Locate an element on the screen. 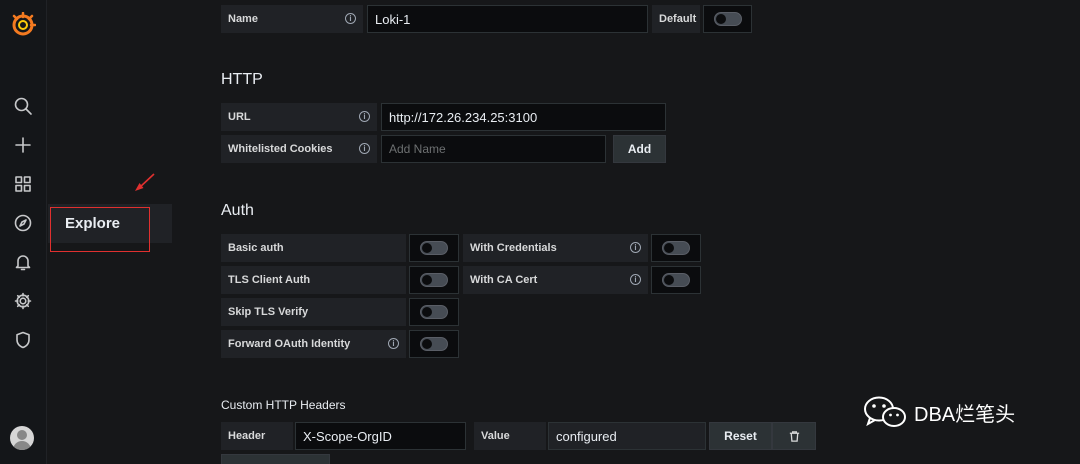 The height and width of the screenshot is (464, 1080). custom-headers-title: Custom HTTP Headers is located at coordinates (283, 405).